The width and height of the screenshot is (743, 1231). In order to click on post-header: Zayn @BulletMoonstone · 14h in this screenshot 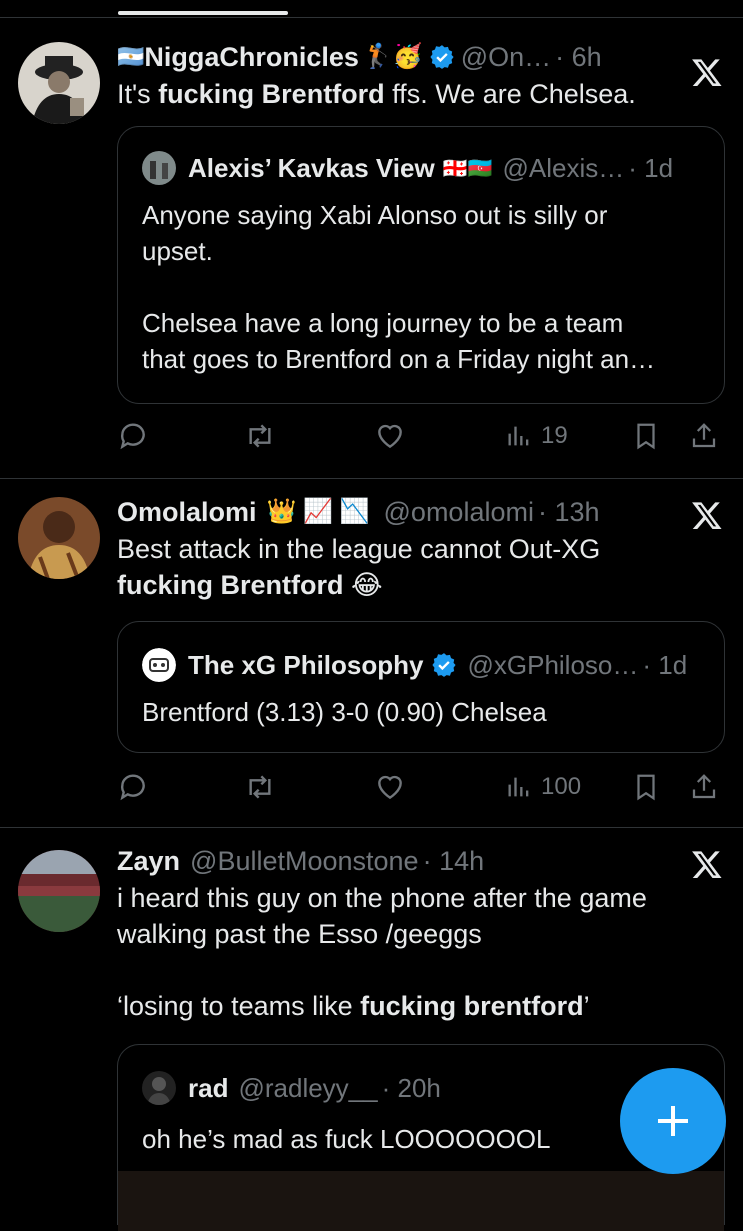, I will do `click(420, 861)`.